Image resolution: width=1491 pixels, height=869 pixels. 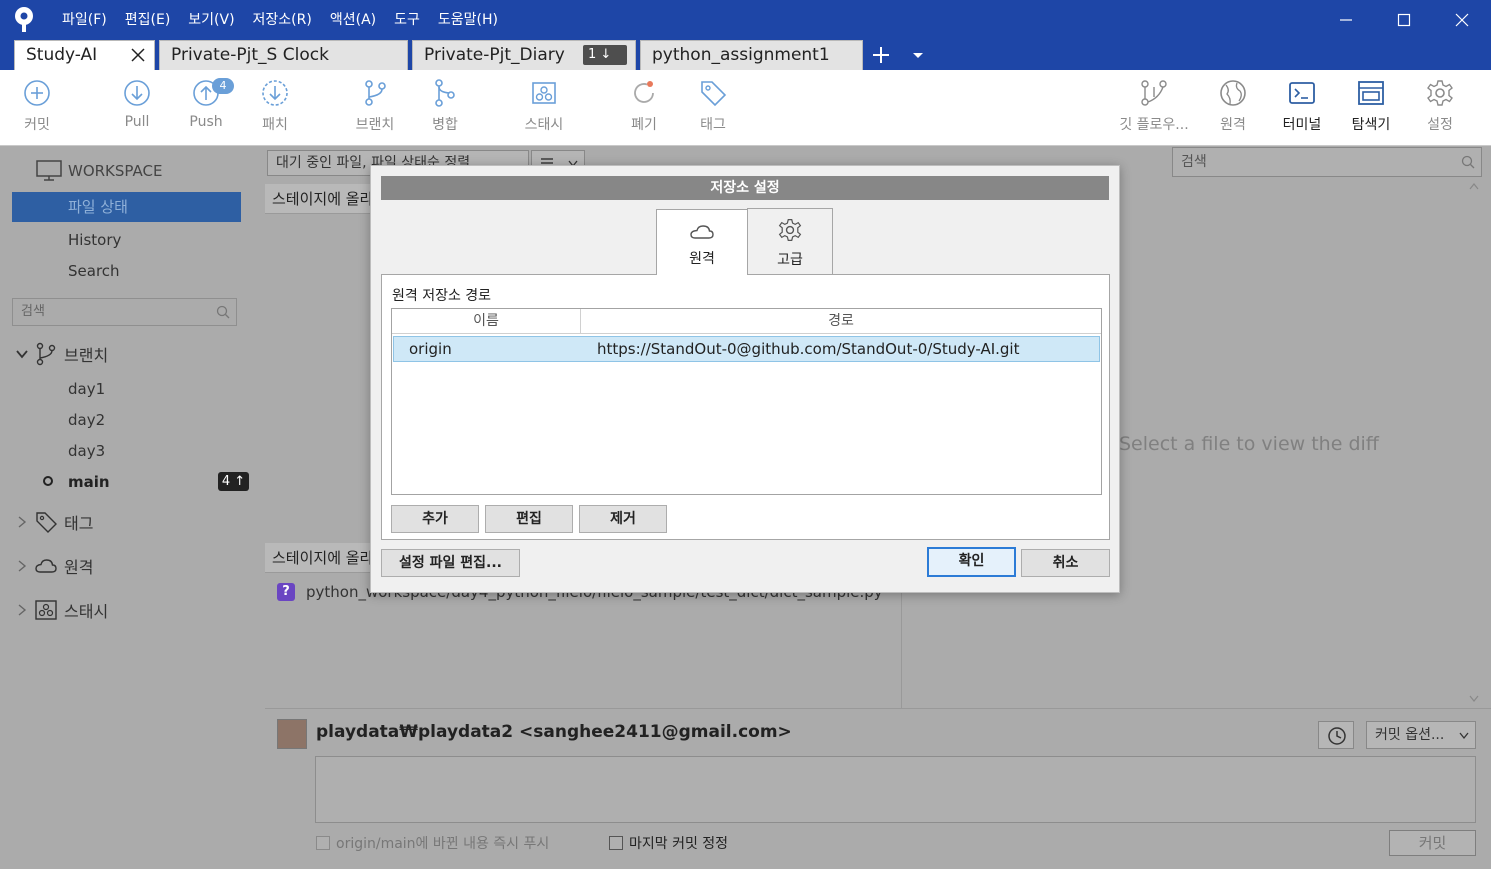 What do you see at coordinates (22, 354) in the screenshot?
I see `chevron-down-icon` at bounding box center [22, 354].